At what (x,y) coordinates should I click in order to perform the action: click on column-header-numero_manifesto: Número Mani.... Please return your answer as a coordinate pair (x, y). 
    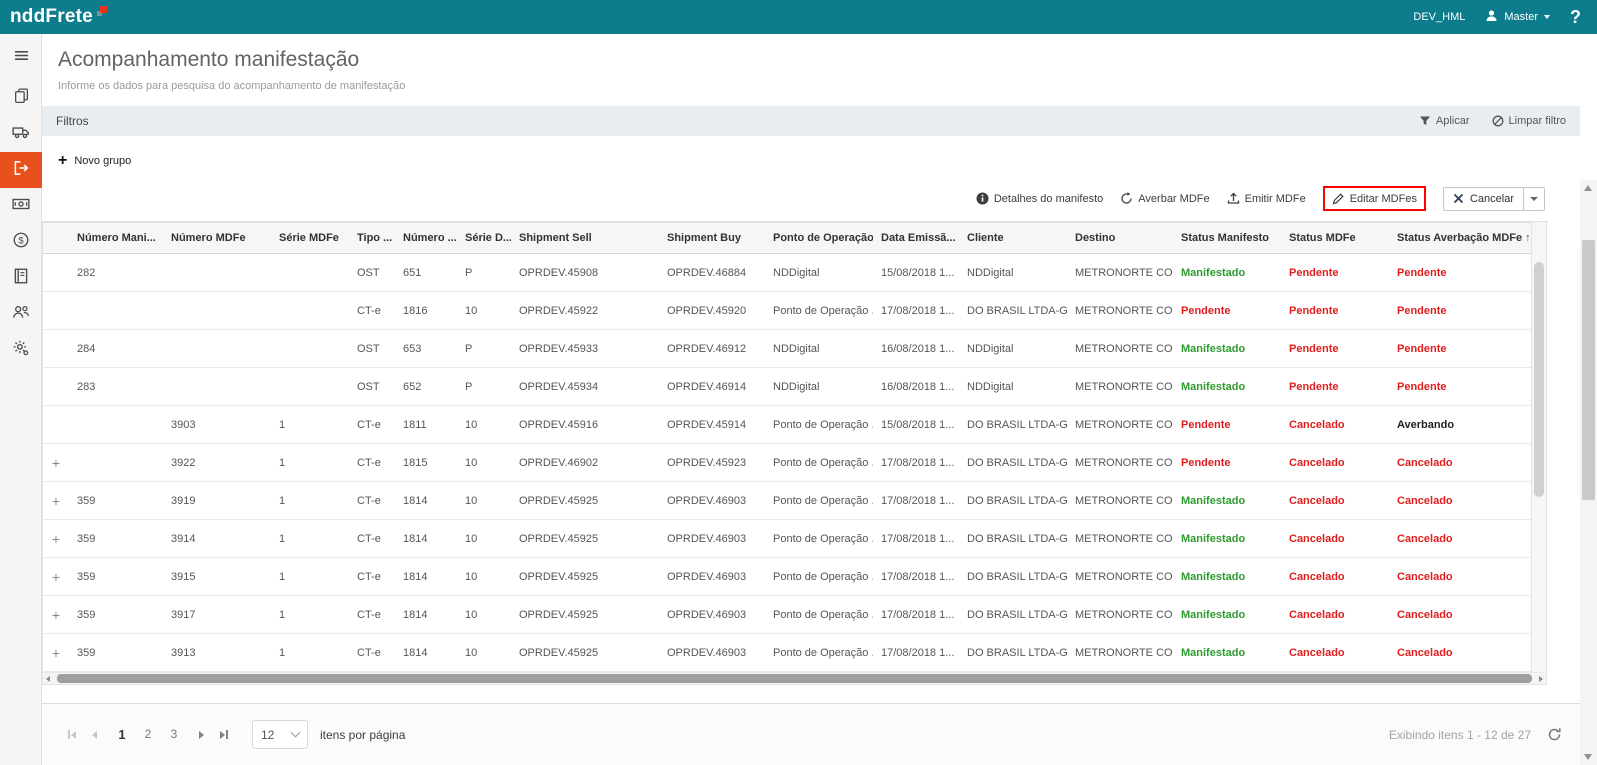
    Looking at the image, I should click on (116, 238).